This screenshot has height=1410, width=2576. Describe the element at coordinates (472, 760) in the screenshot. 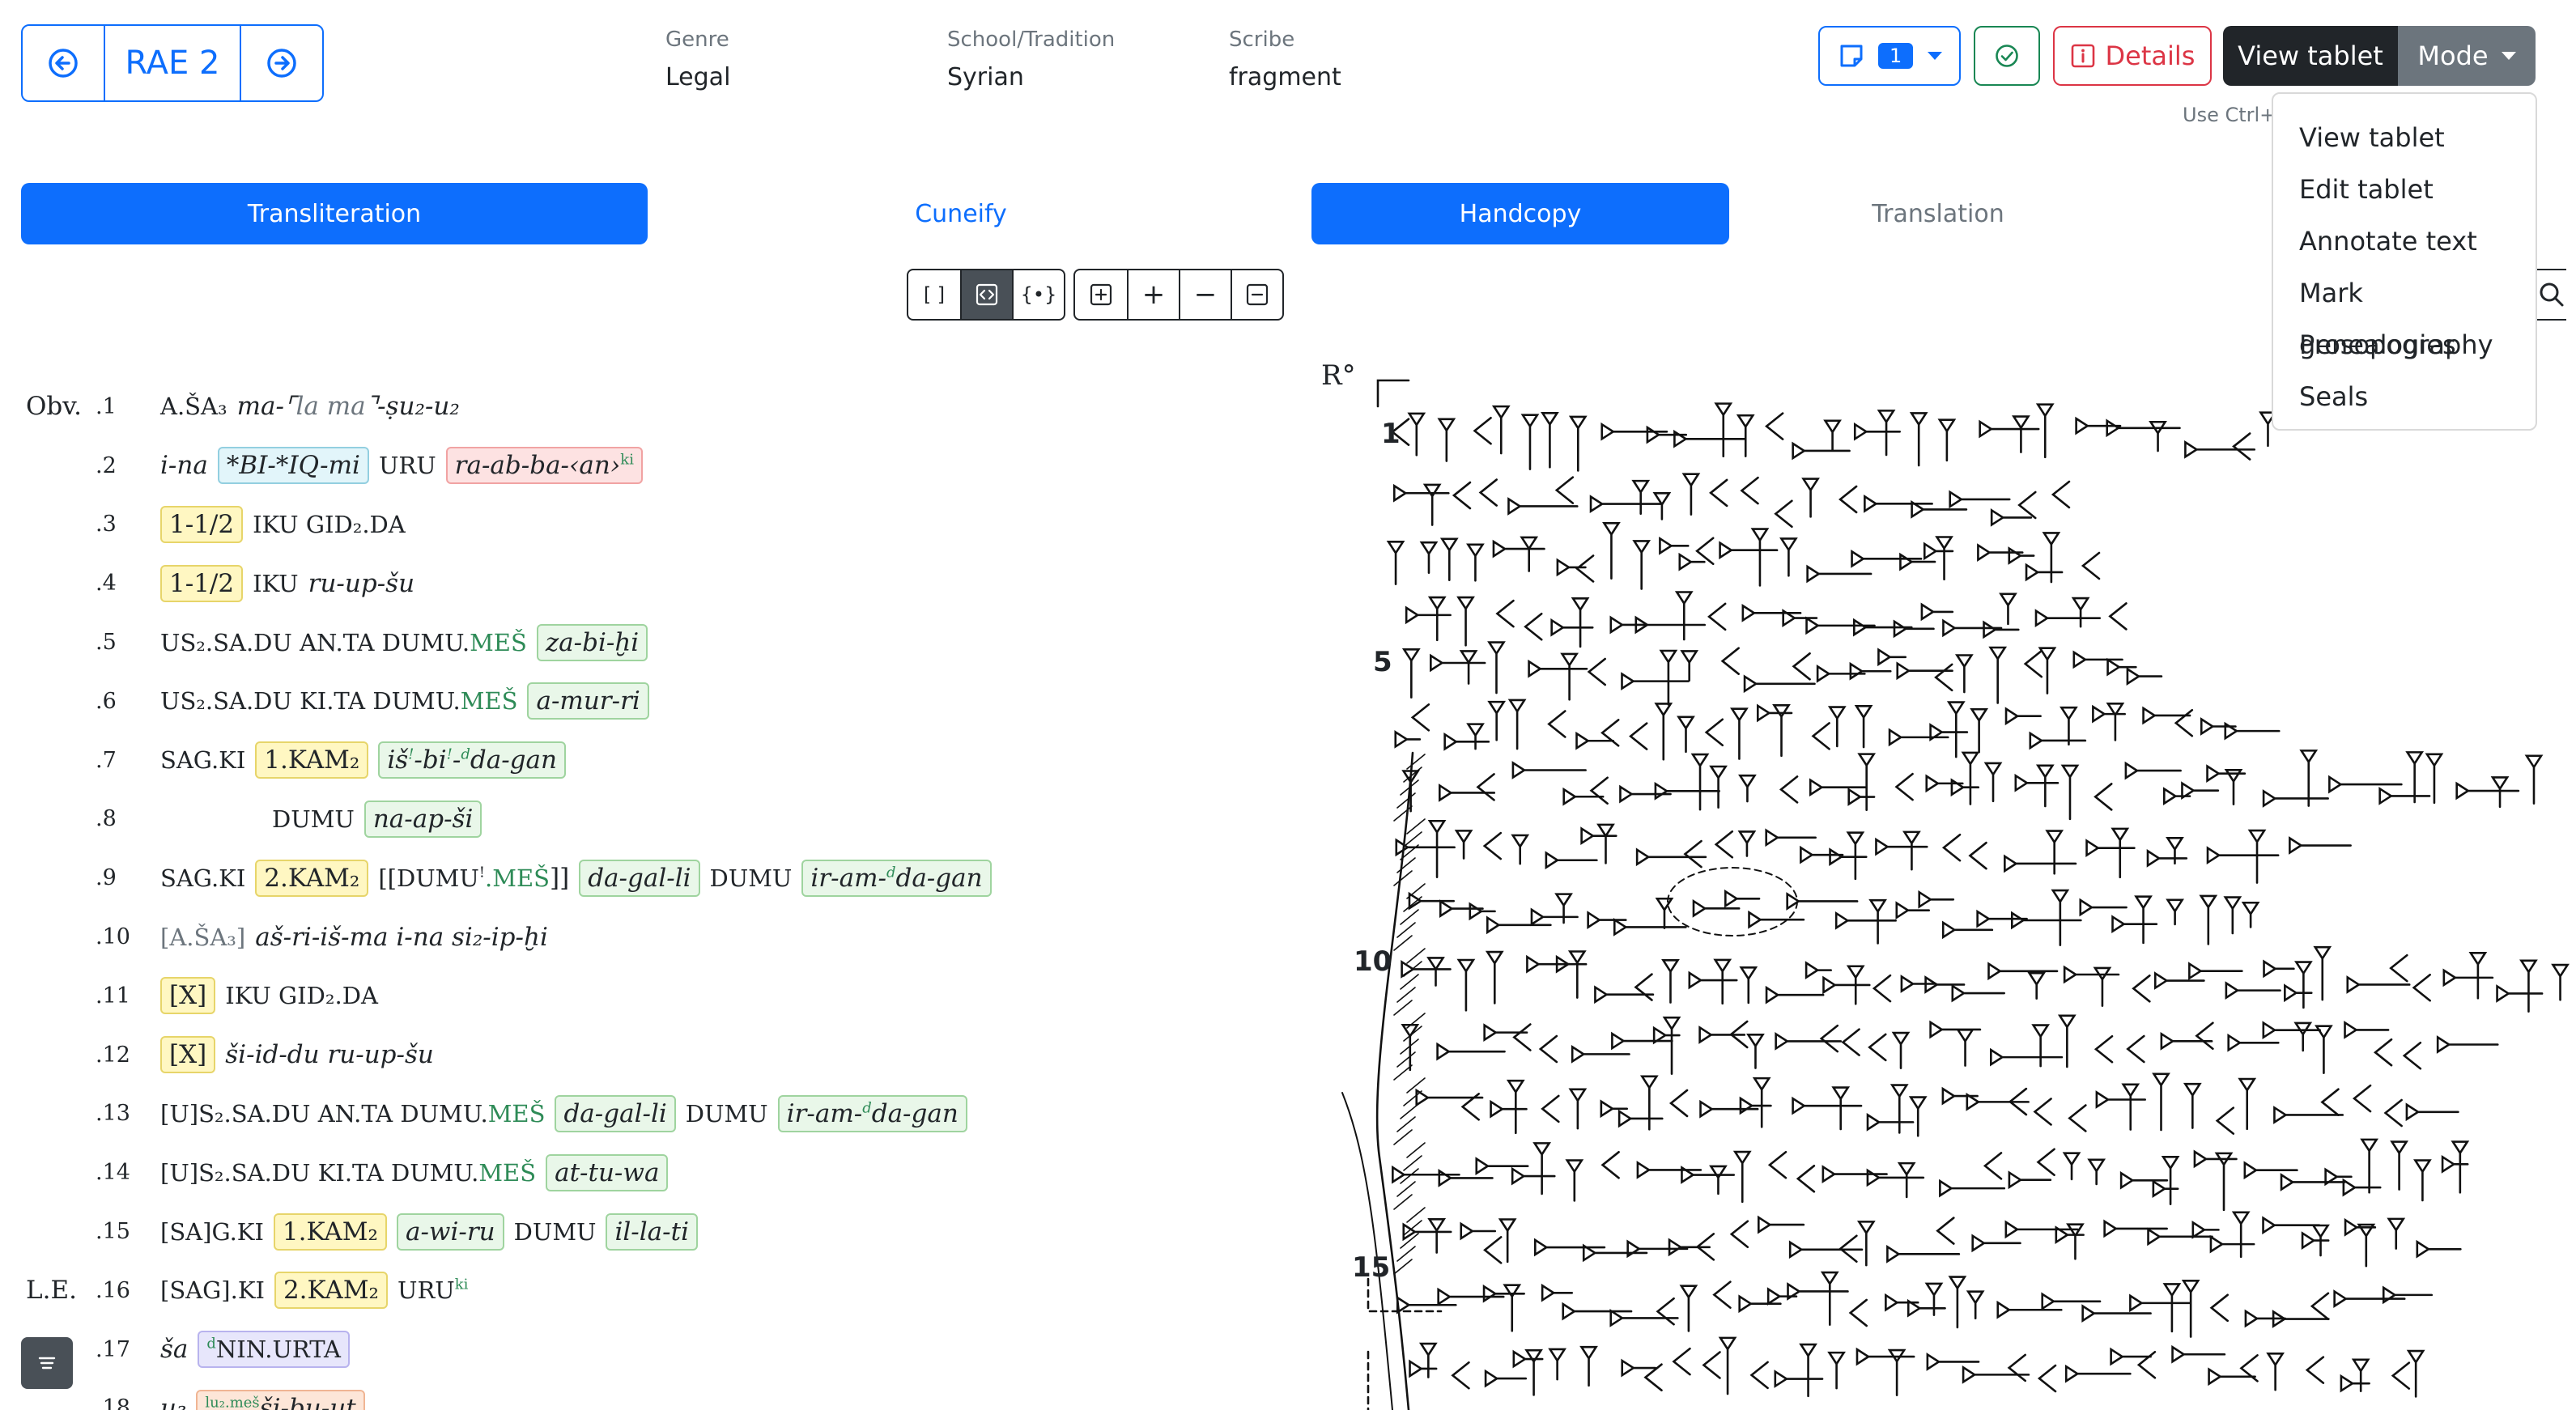

I see `annotated-name: iš!-bi!-dda-gan` at that location.